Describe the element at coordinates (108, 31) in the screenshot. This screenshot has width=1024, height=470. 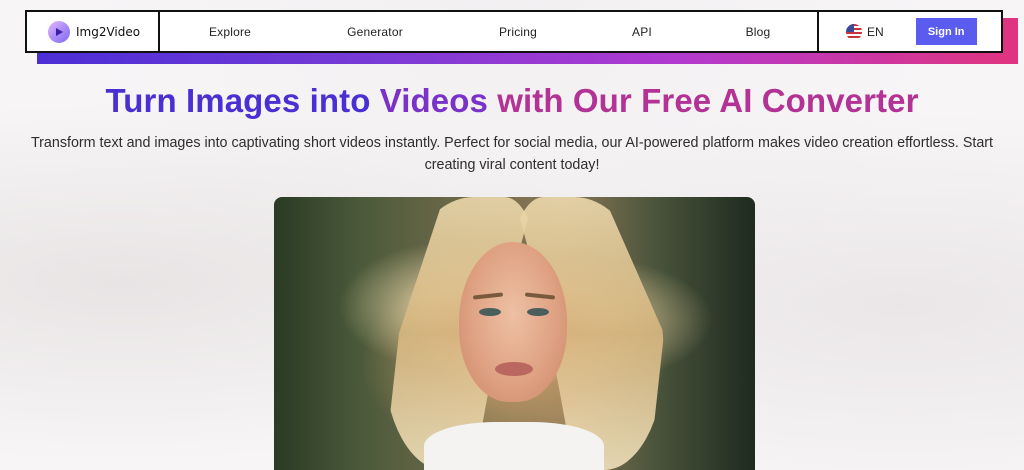
I see `brand-name: Img2Video` at that location.